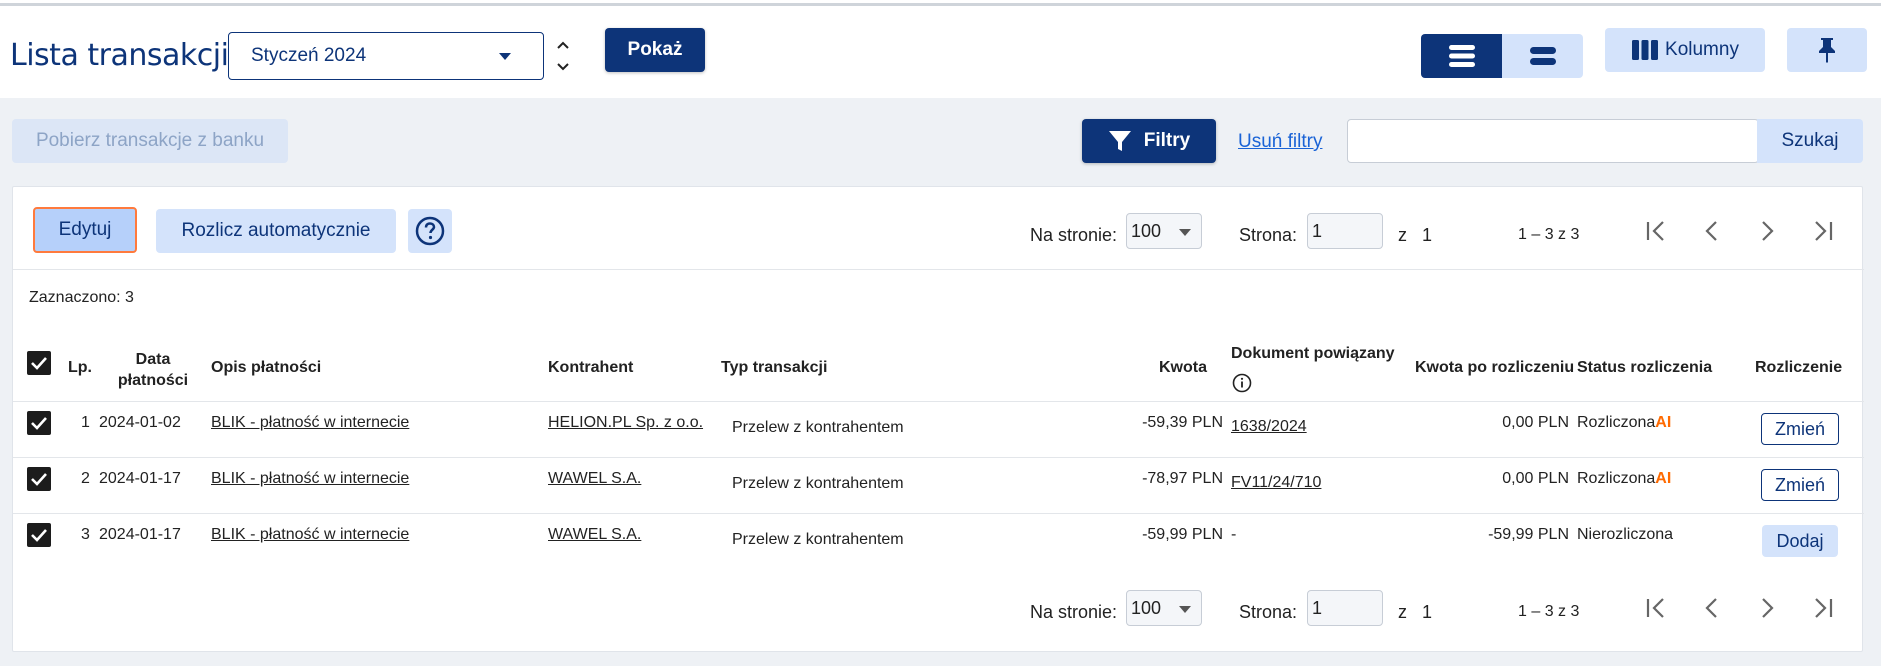  Describe the element at coordinates (1074, 235) in the screenshot. I see `per-page-label: Na stronie:` at that location.